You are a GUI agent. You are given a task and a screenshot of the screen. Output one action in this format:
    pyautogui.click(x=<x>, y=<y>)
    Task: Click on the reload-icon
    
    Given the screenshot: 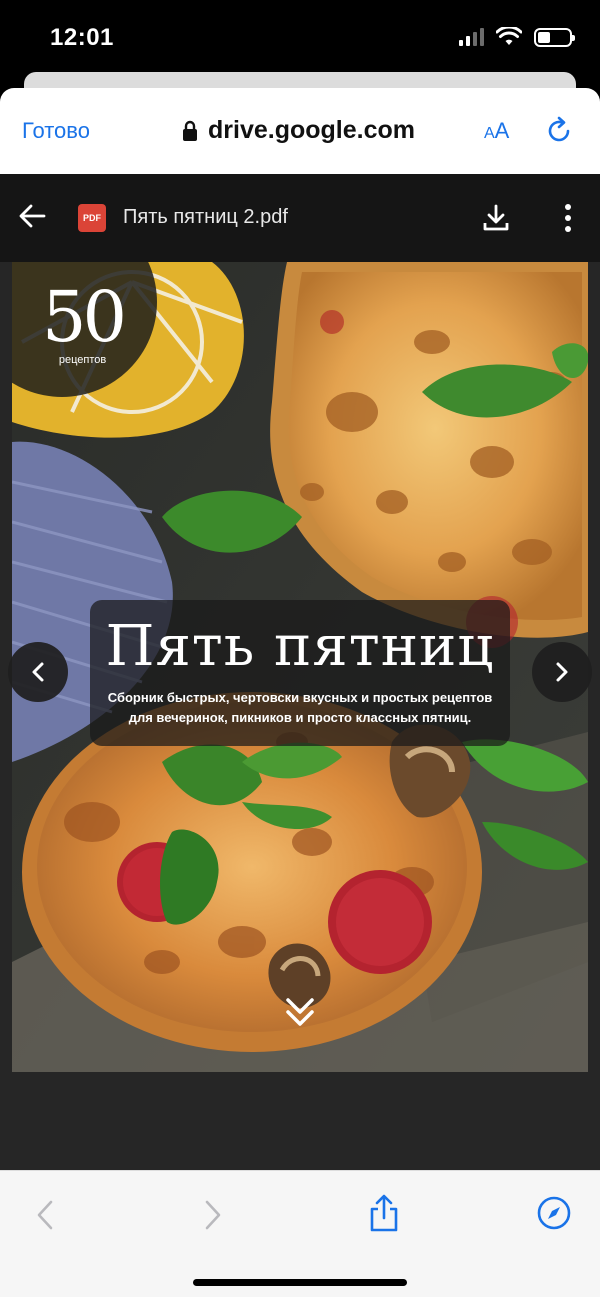 What is the action you would take?
    pyautogui.click(x=559, y=131)
    